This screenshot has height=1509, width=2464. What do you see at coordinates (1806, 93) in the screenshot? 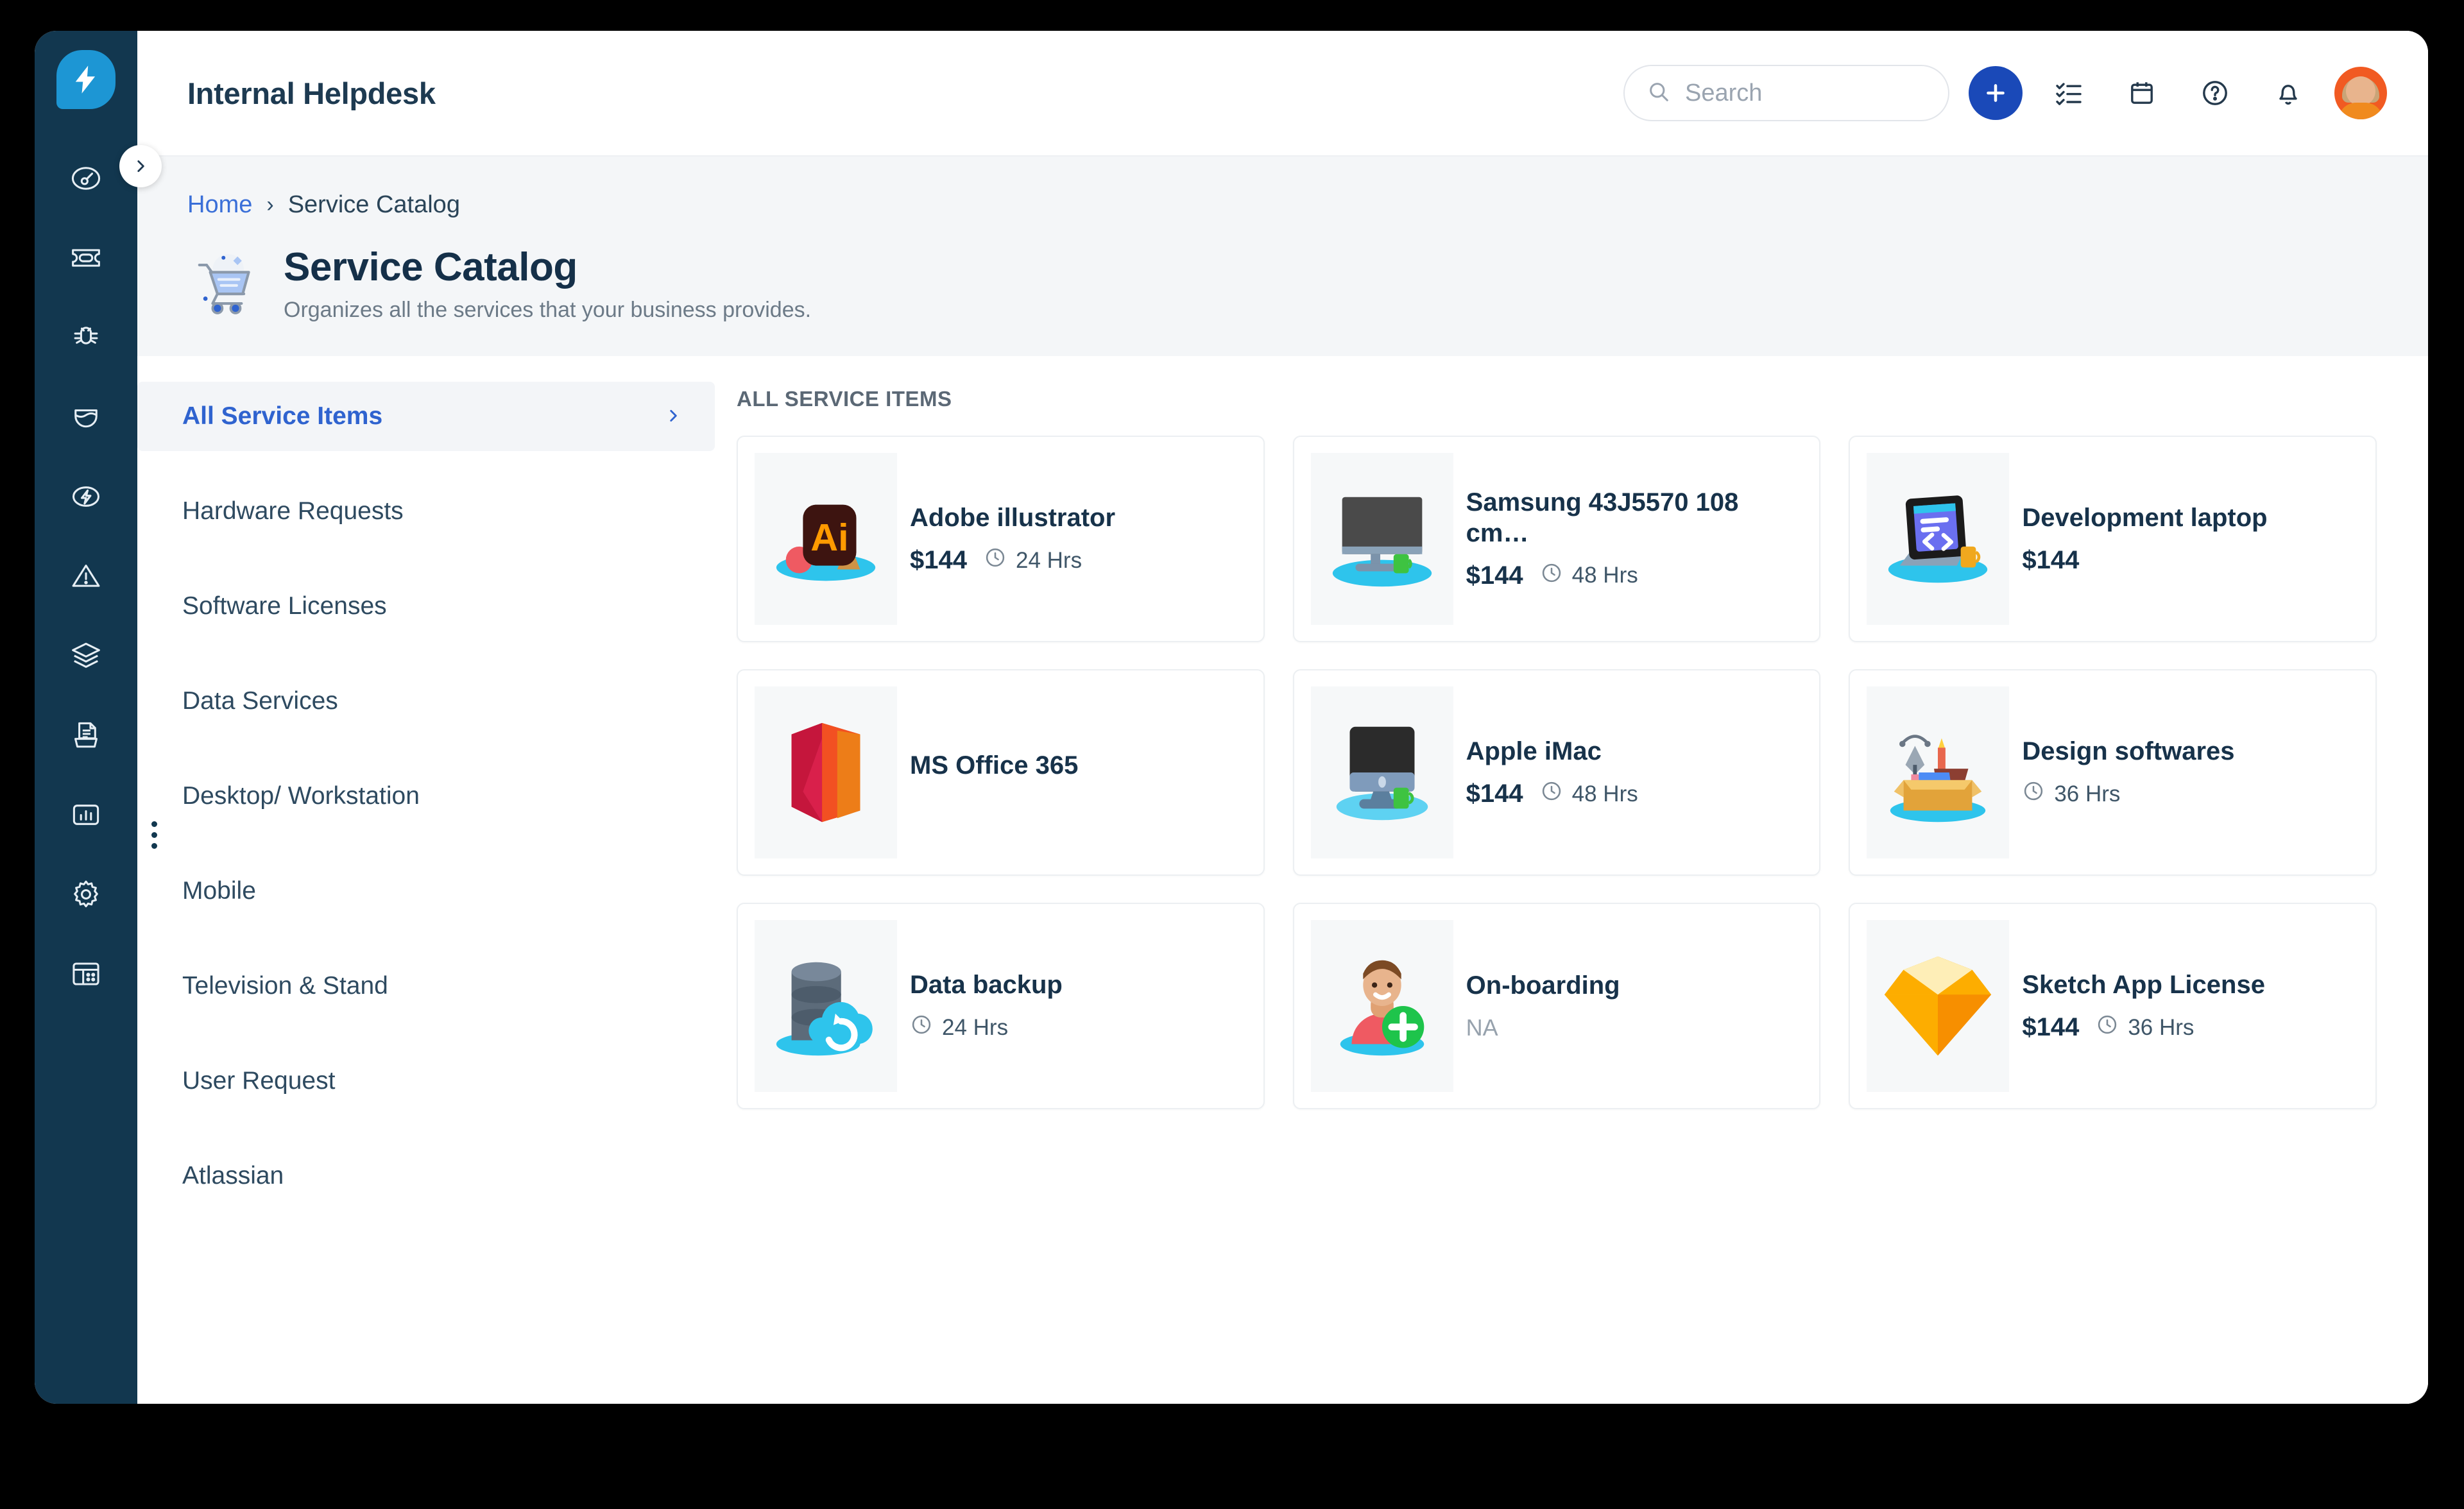
I see `search-input` at bounding box center [1806, 93].